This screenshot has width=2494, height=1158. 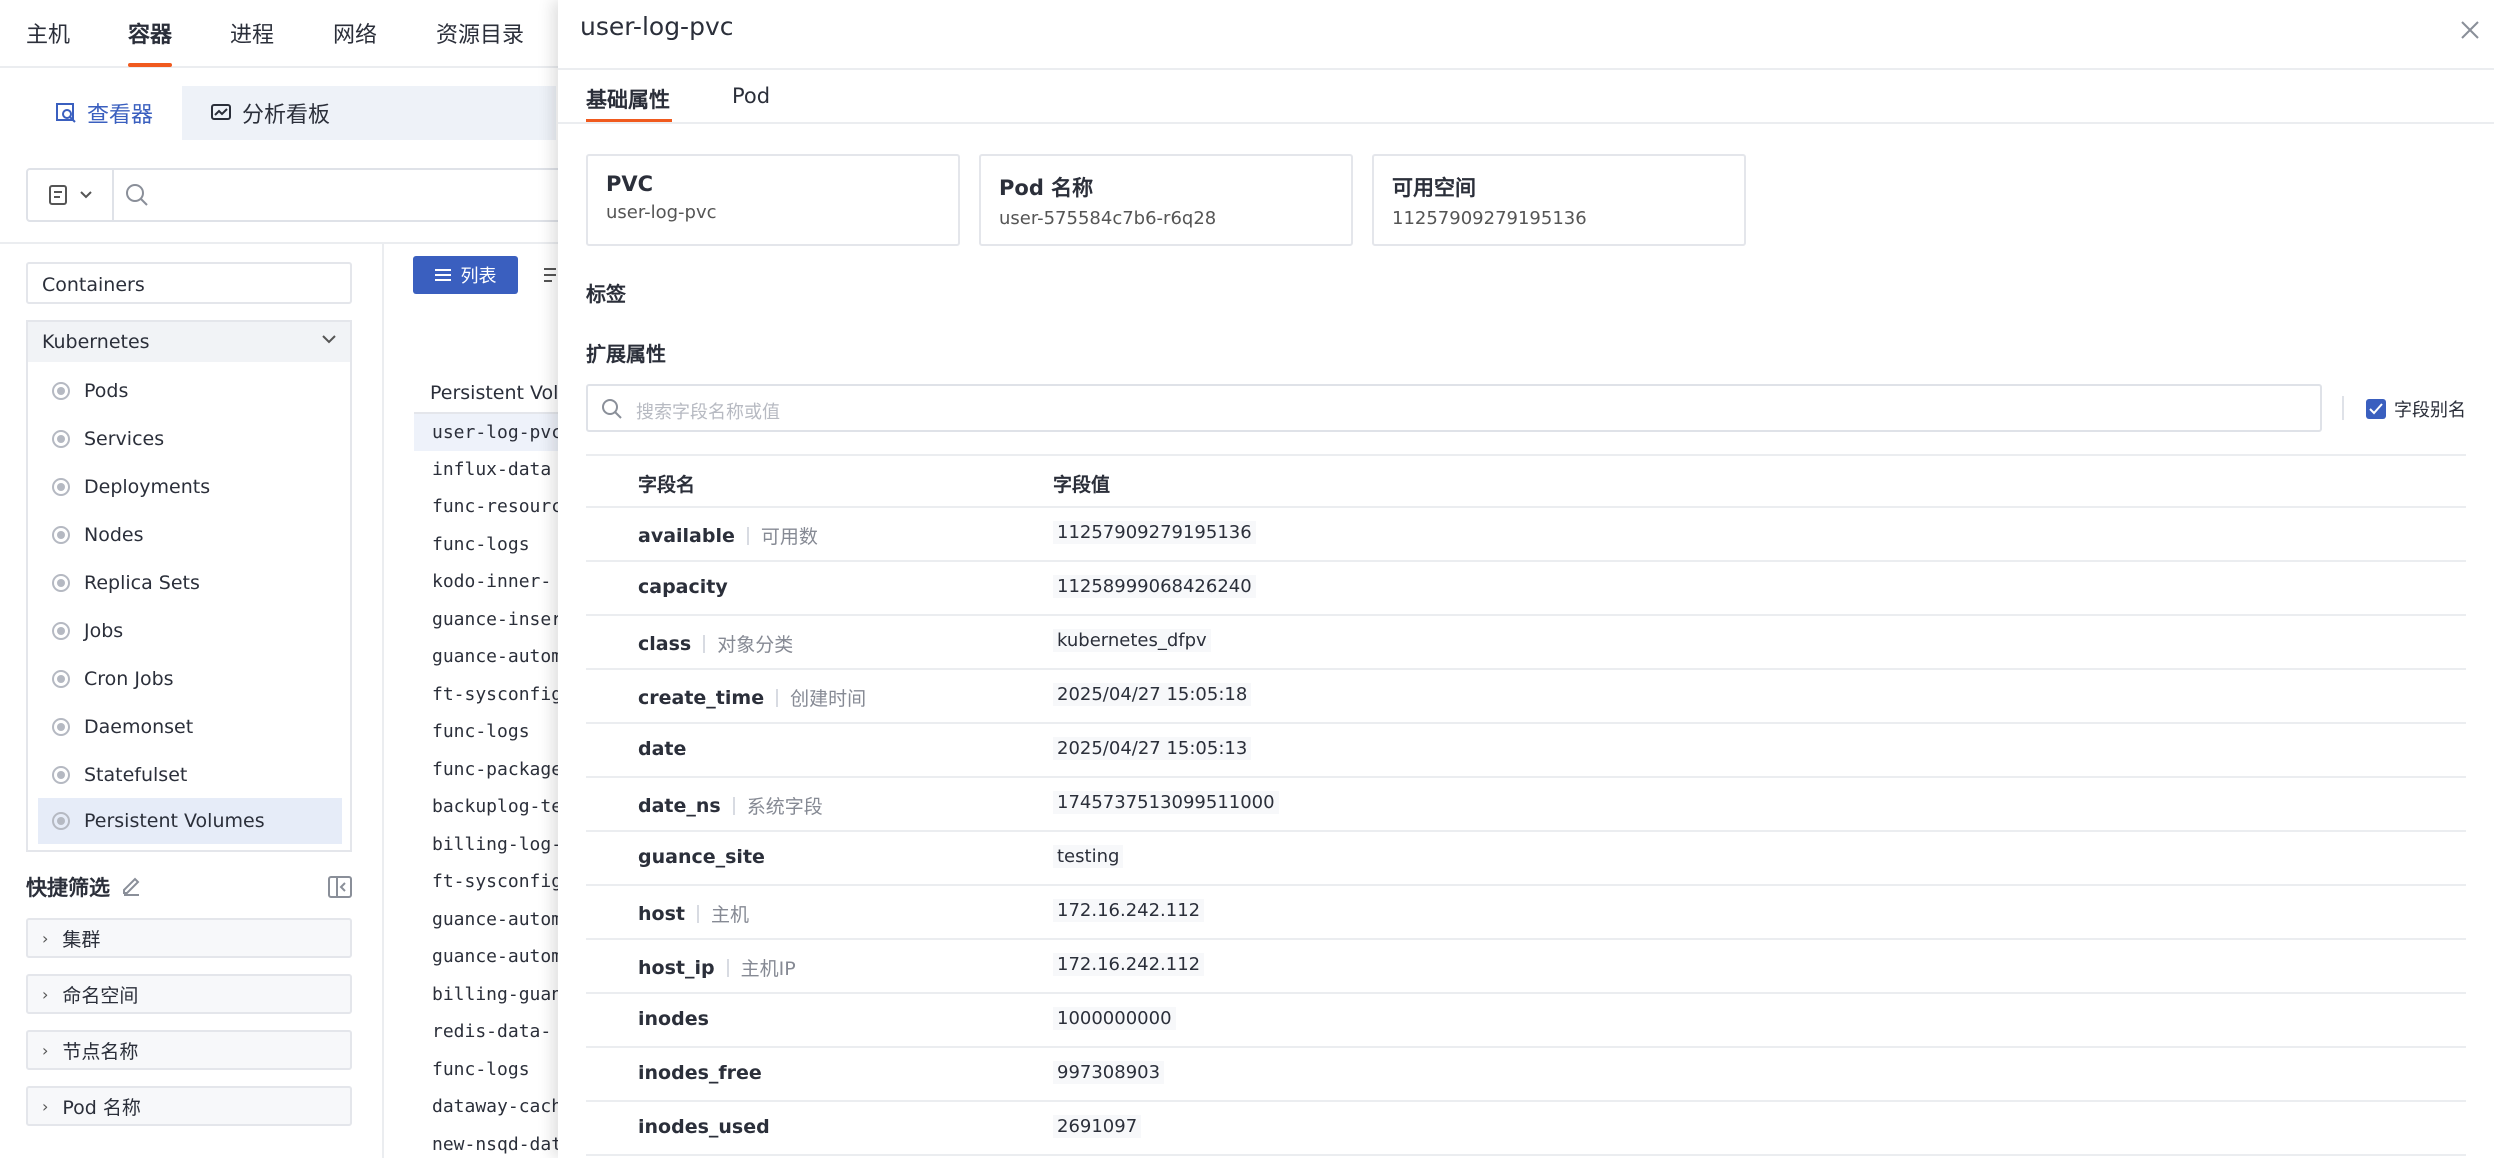 I want to click on field-name-cell: date_ns 系统字段, so click(x=730, y=805).